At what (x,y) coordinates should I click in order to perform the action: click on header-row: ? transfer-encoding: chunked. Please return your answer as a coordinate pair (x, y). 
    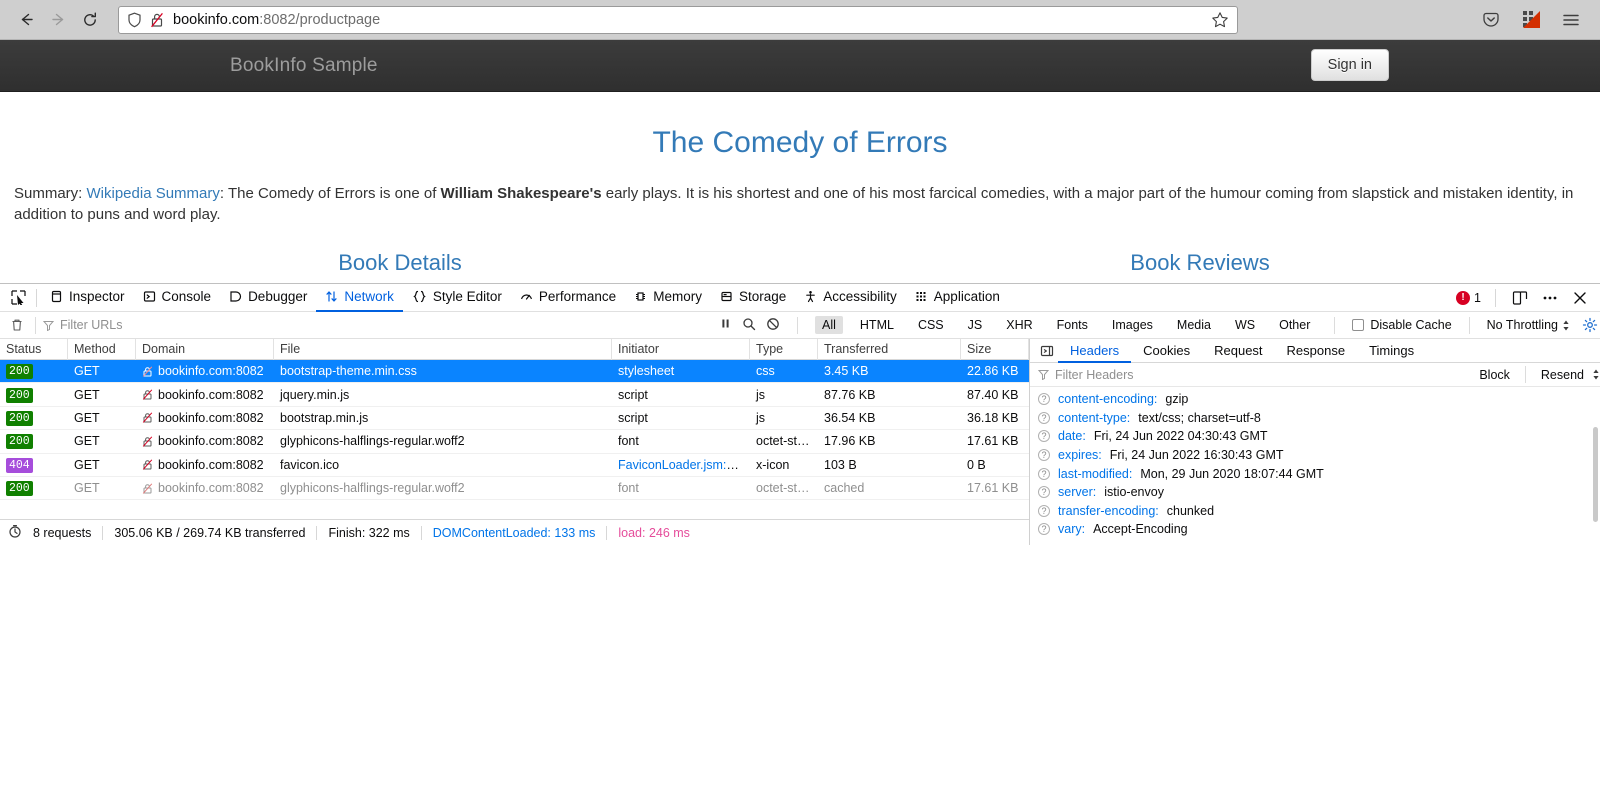
    Looking at the image, I should click on (1315, 511).